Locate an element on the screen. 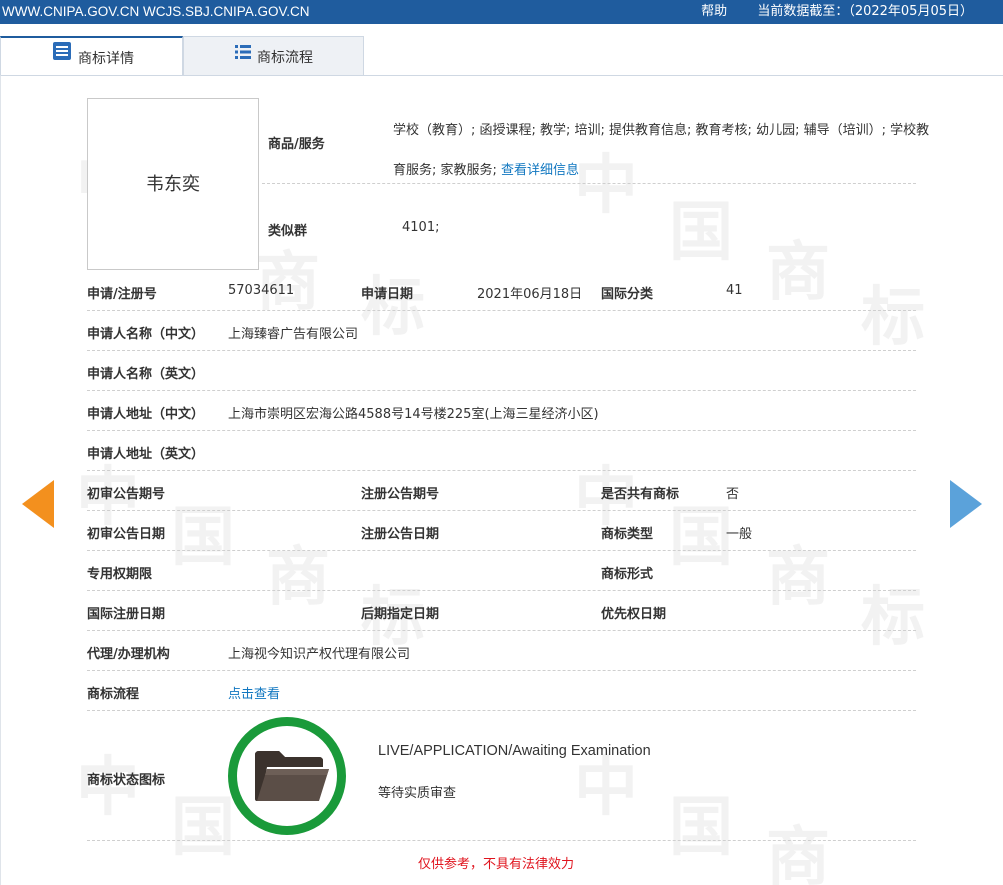 Image resolution: width=1003 pixels, height=885 pixels. shared-tm-label: 是否共有商标 is located at coordinates (640, 494).